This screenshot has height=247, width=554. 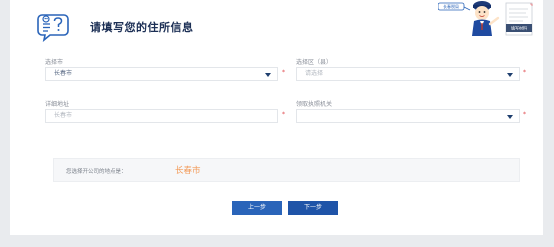 What do you see at coordinates (314, 62) in the screenshot?
I see `district-label: 选择区（县）` at bounding box center [314, 62].